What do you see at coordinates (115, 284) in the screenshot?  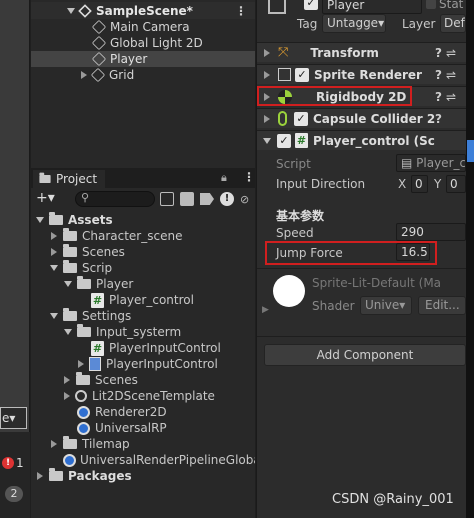 I see `tree-label: Player` at bounding box center [115, 284].